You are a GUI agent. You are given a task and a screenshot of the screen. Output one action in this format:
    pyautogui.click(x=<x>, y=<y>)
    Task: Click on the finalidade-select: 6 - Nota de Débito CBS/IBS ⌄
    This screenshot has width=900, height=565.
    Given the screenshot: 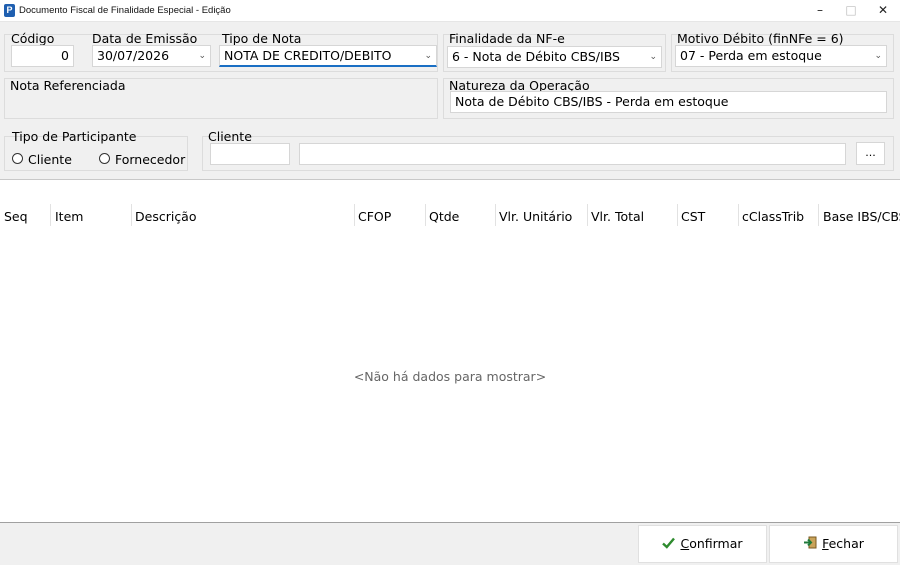 What is the action you would take?
    pyautogui.click(x=554, y=57)
    